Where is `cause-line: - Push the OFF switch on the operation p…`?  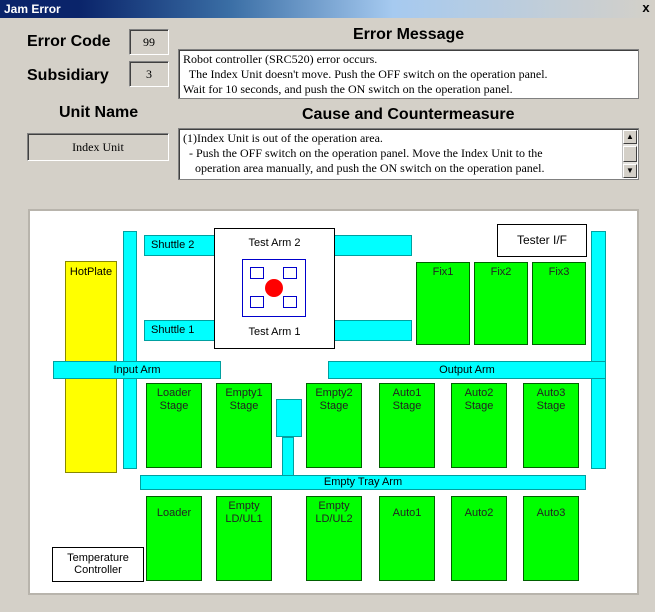 cause-line: - Push the OFF switch on the operation p… is located at coordinates (363, 153).